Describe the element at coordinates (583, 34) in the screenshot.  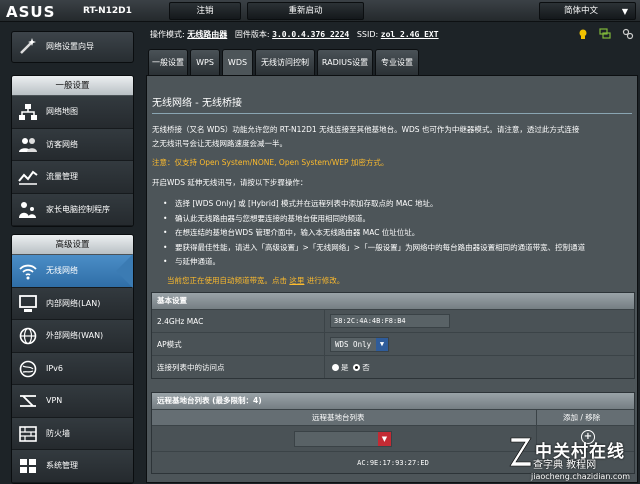
I see `lightbulb-icon` at that location.